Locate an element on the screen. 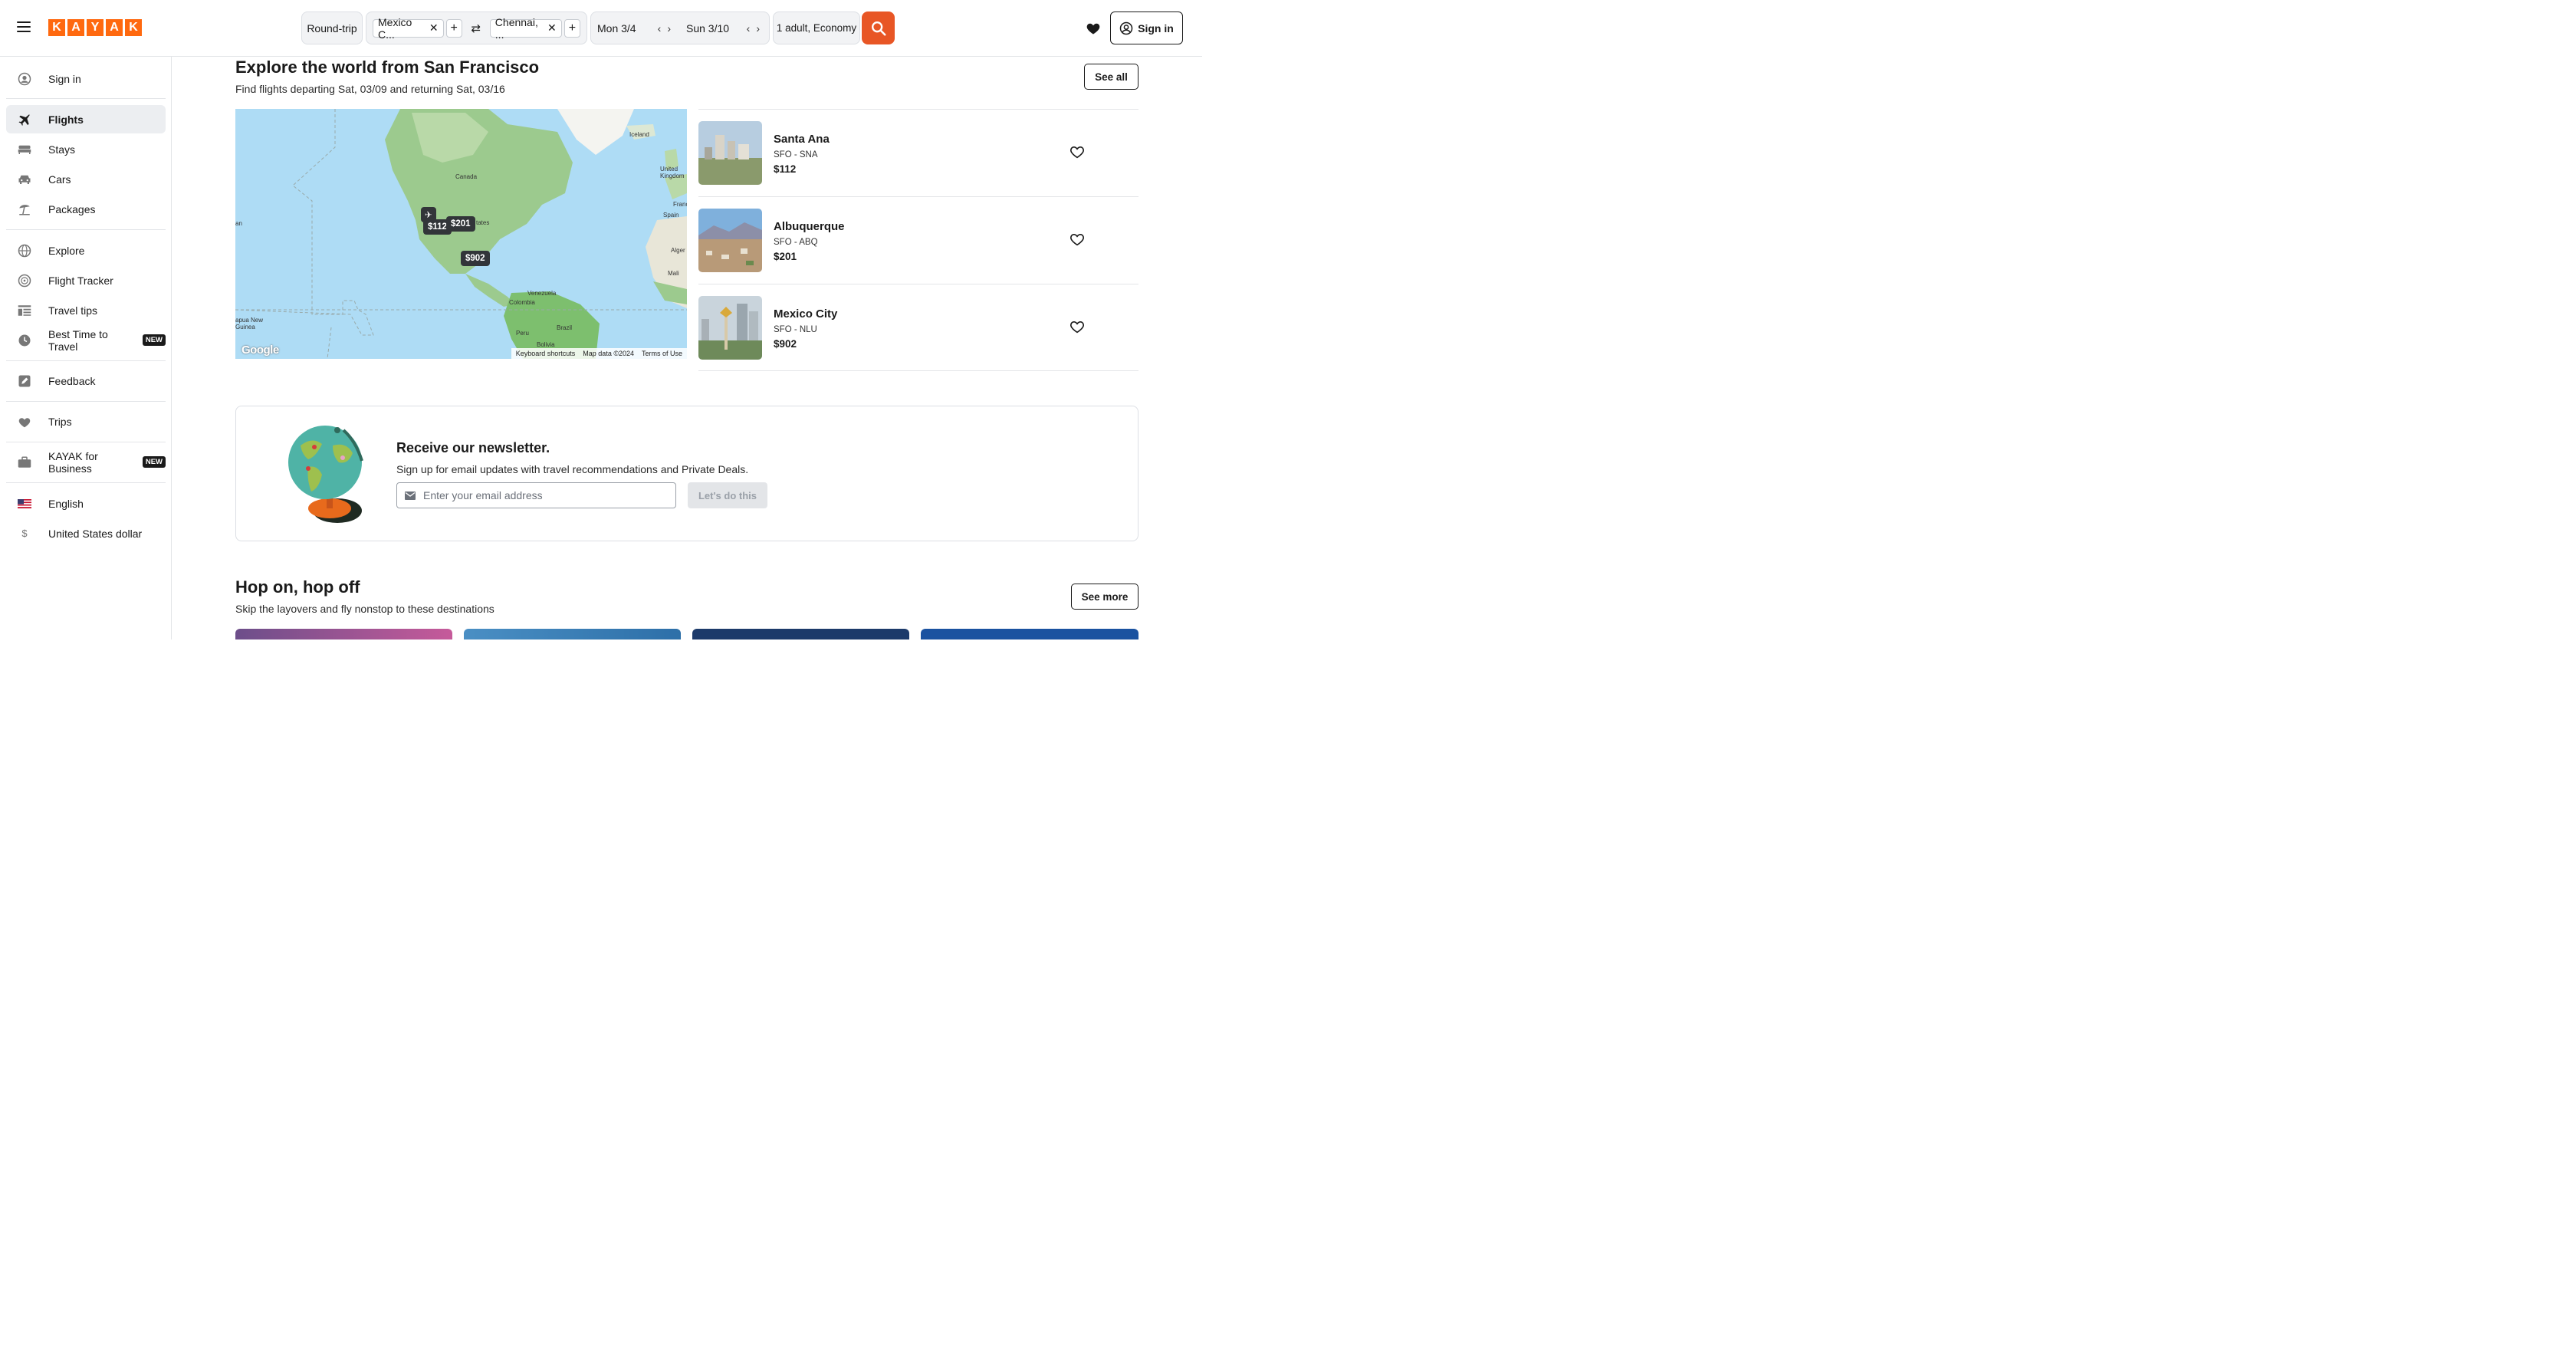 This screenshot has height=1371, width=2576. map-label: Franc is located at coordinates (680, 204).